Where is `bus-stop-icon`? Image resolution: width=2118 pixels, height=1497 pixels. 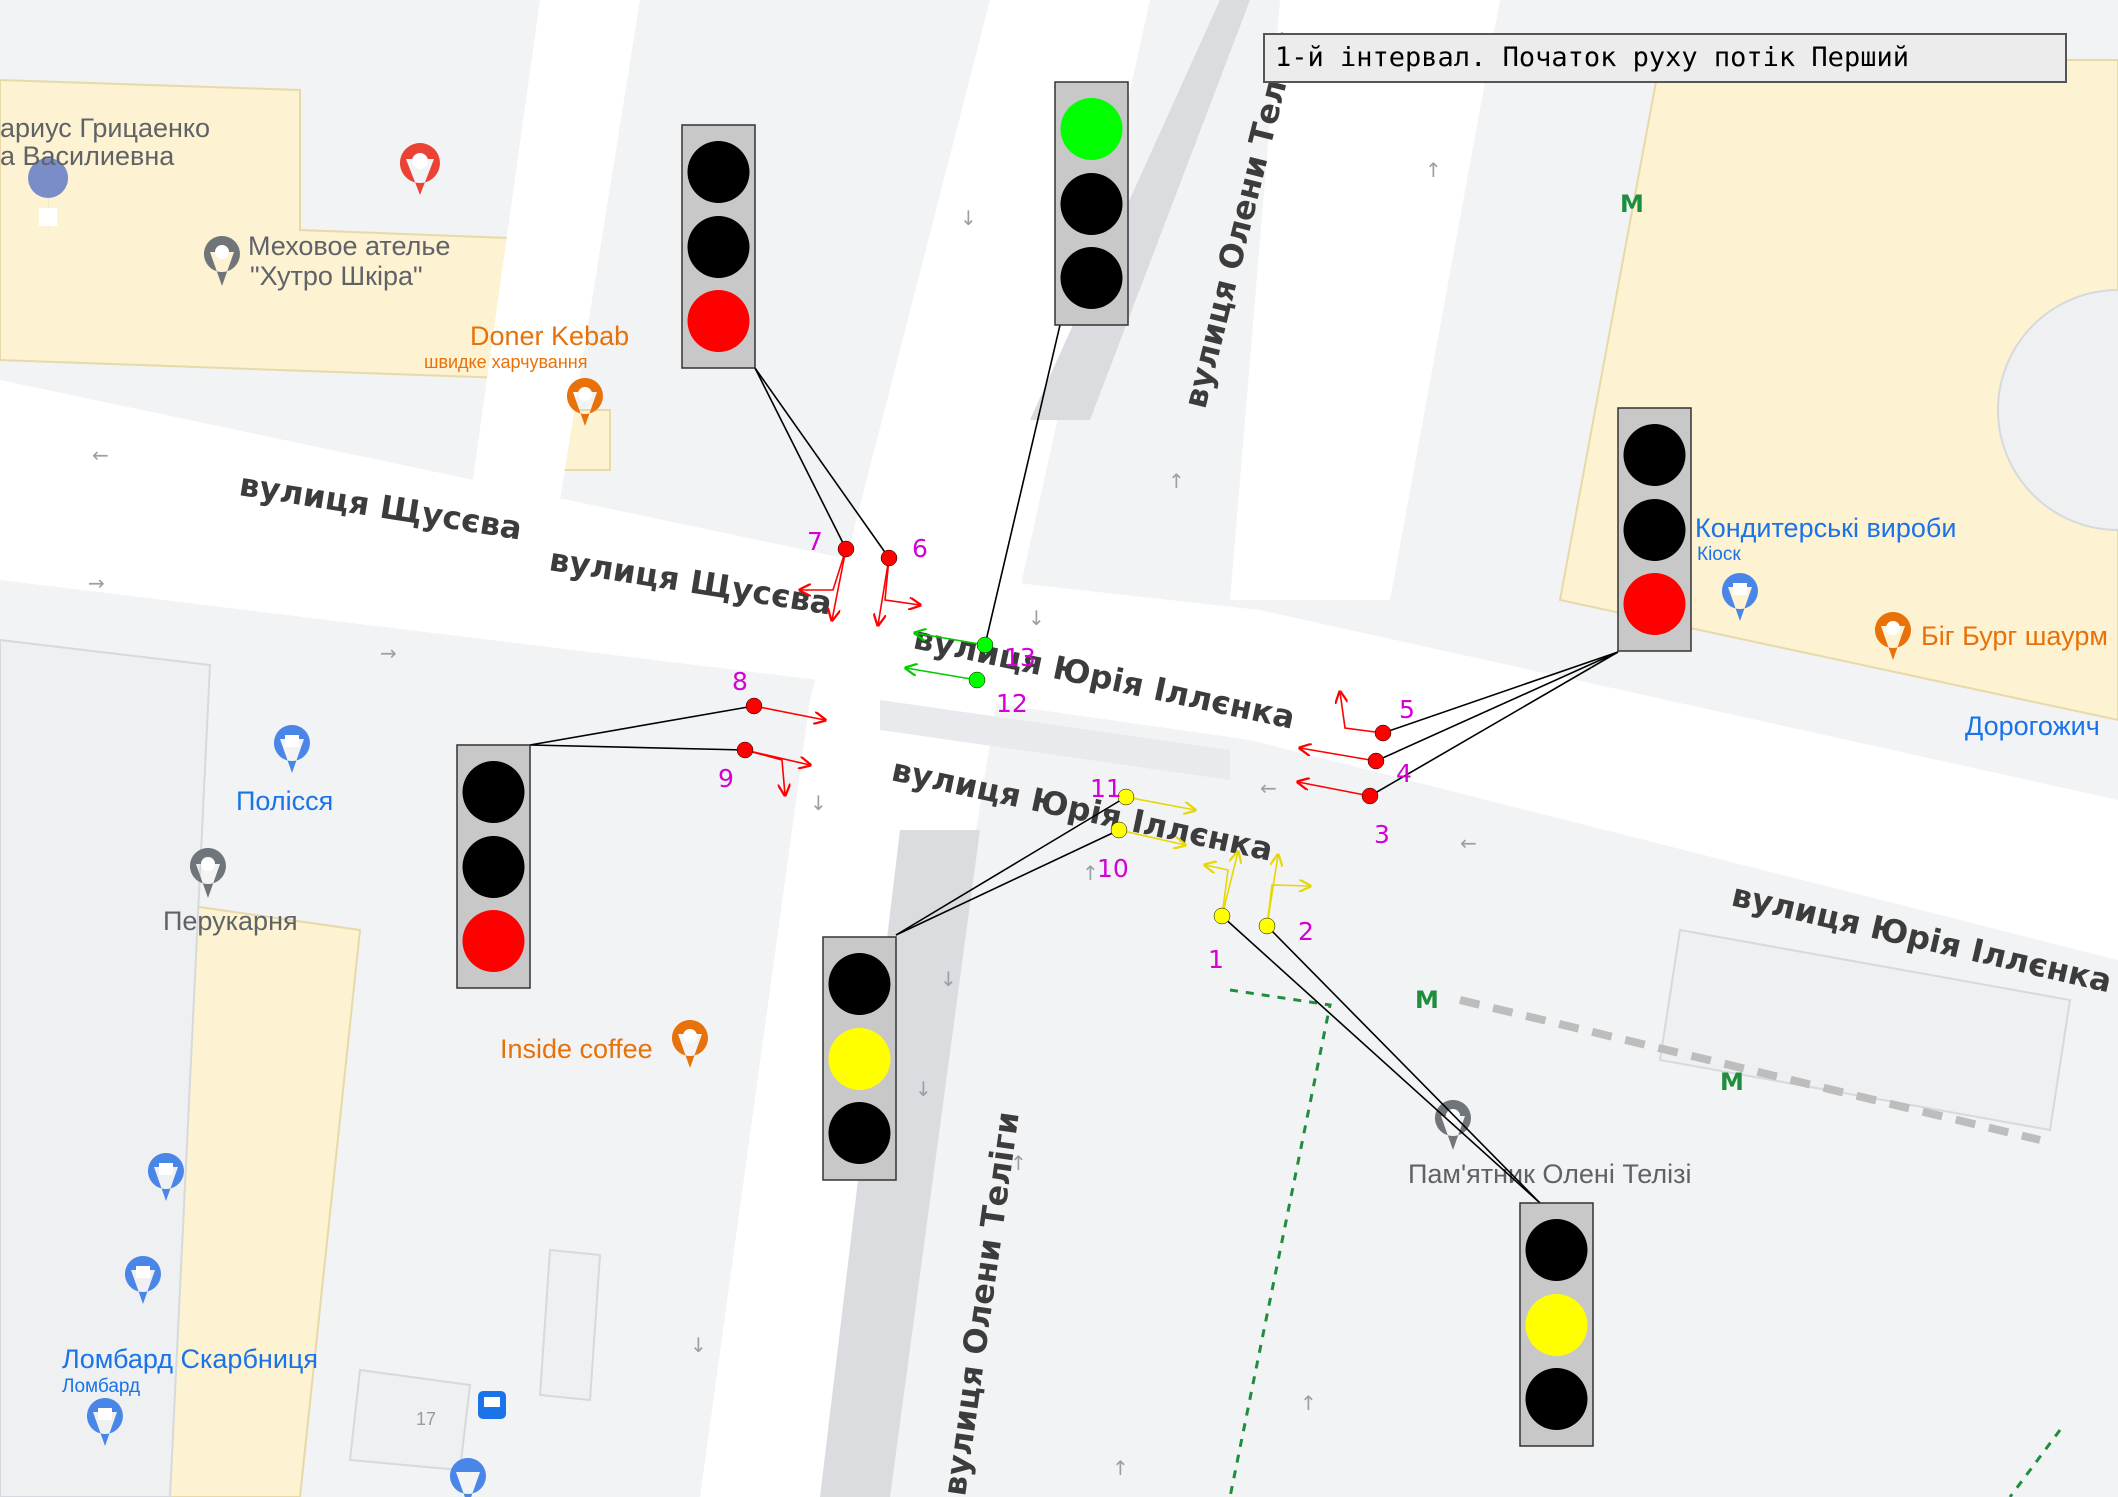 bus-stop-icon is located at coordinates (492, 1405).